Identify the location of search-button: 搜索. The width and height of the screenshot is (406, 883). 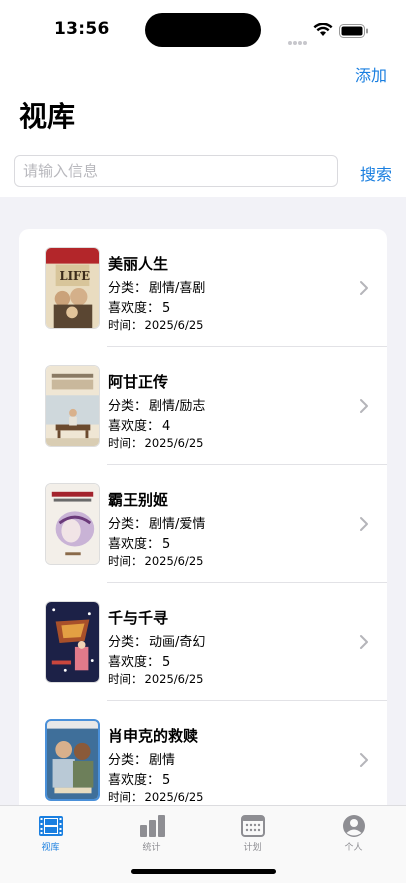
(376, 173).